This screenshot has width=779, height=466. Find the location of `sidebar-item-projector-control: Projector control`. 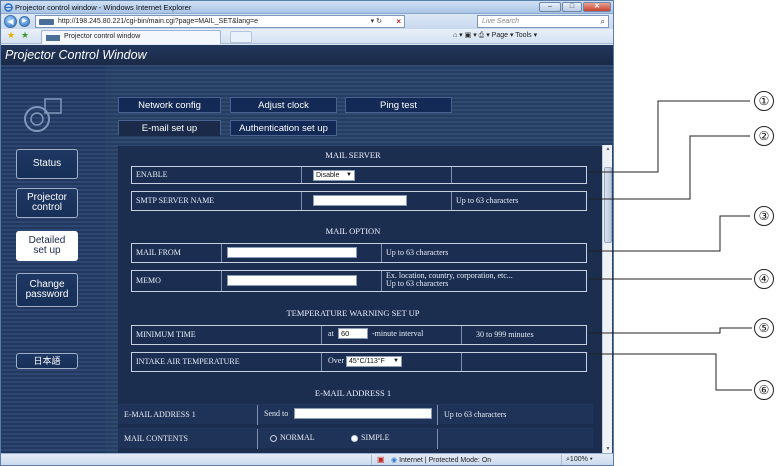

sidebar-item-projector-control: Projector control is located at coordinates (47, 203).